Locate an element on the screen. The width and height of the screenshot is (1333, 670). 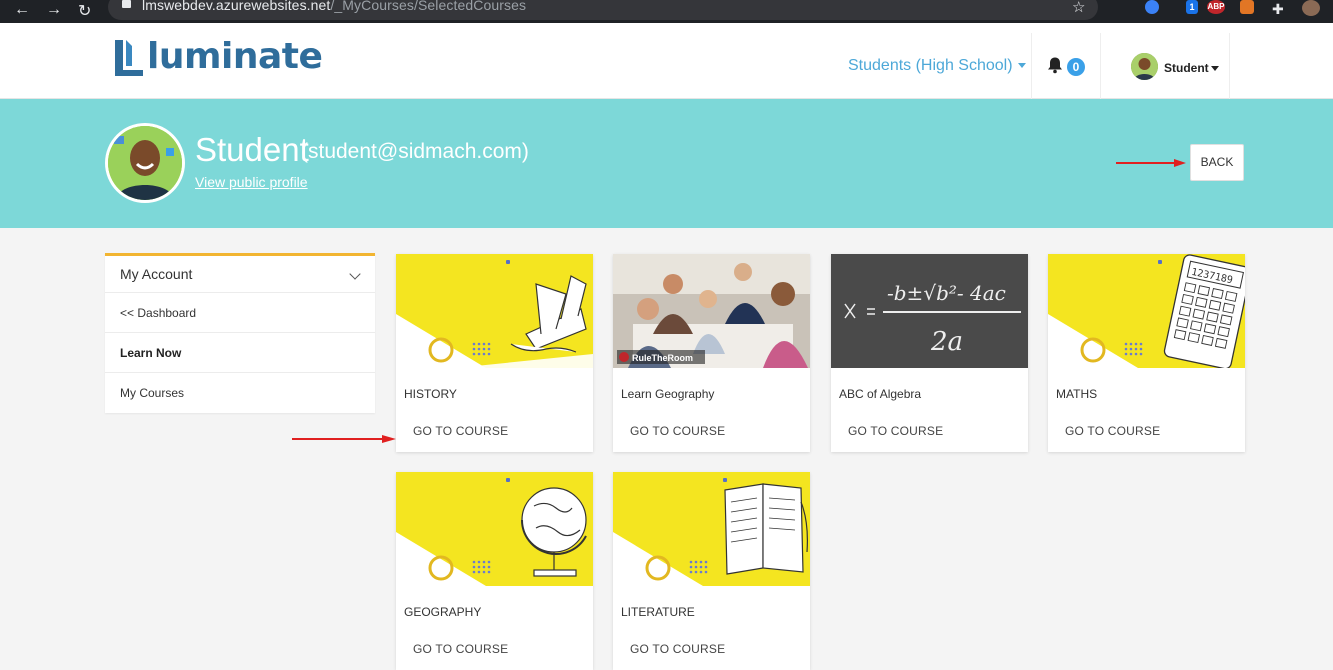
luminate-logo: luminate is located at coordinates (218, 59).